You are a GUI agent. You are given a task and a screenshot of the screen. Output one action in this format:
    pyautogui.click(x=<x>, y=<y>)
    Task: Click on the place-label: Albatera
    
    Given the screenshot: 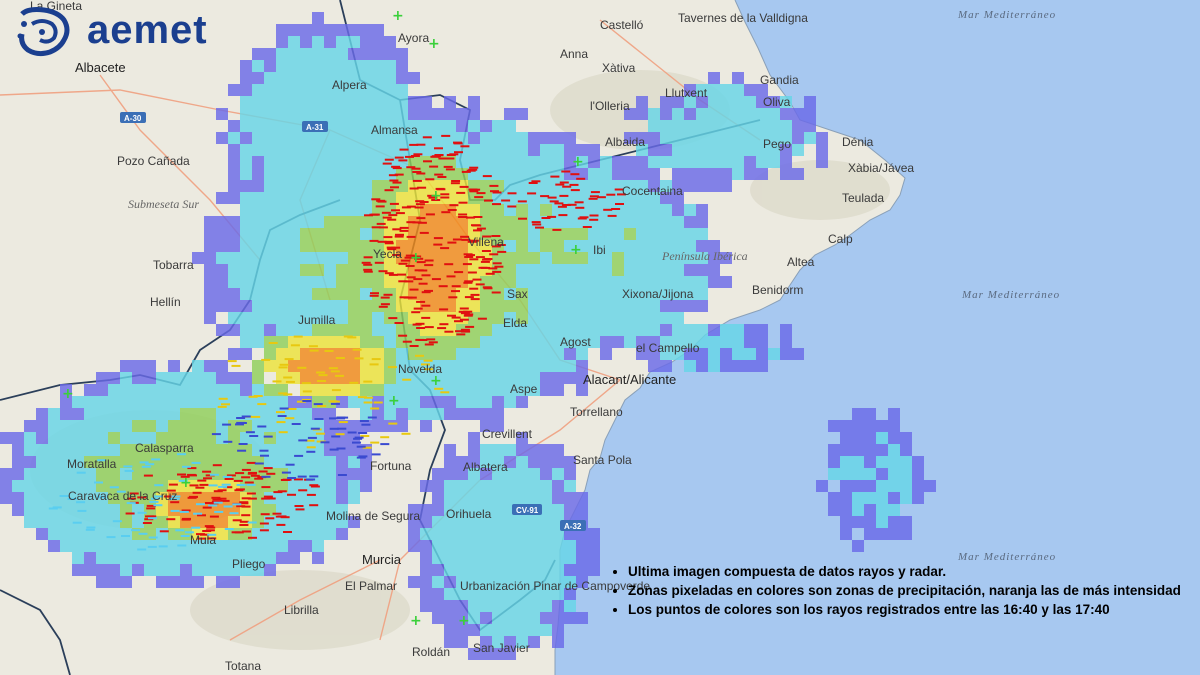 What is the action you would take?
    pyautogui.click(x=485, y=467)
    